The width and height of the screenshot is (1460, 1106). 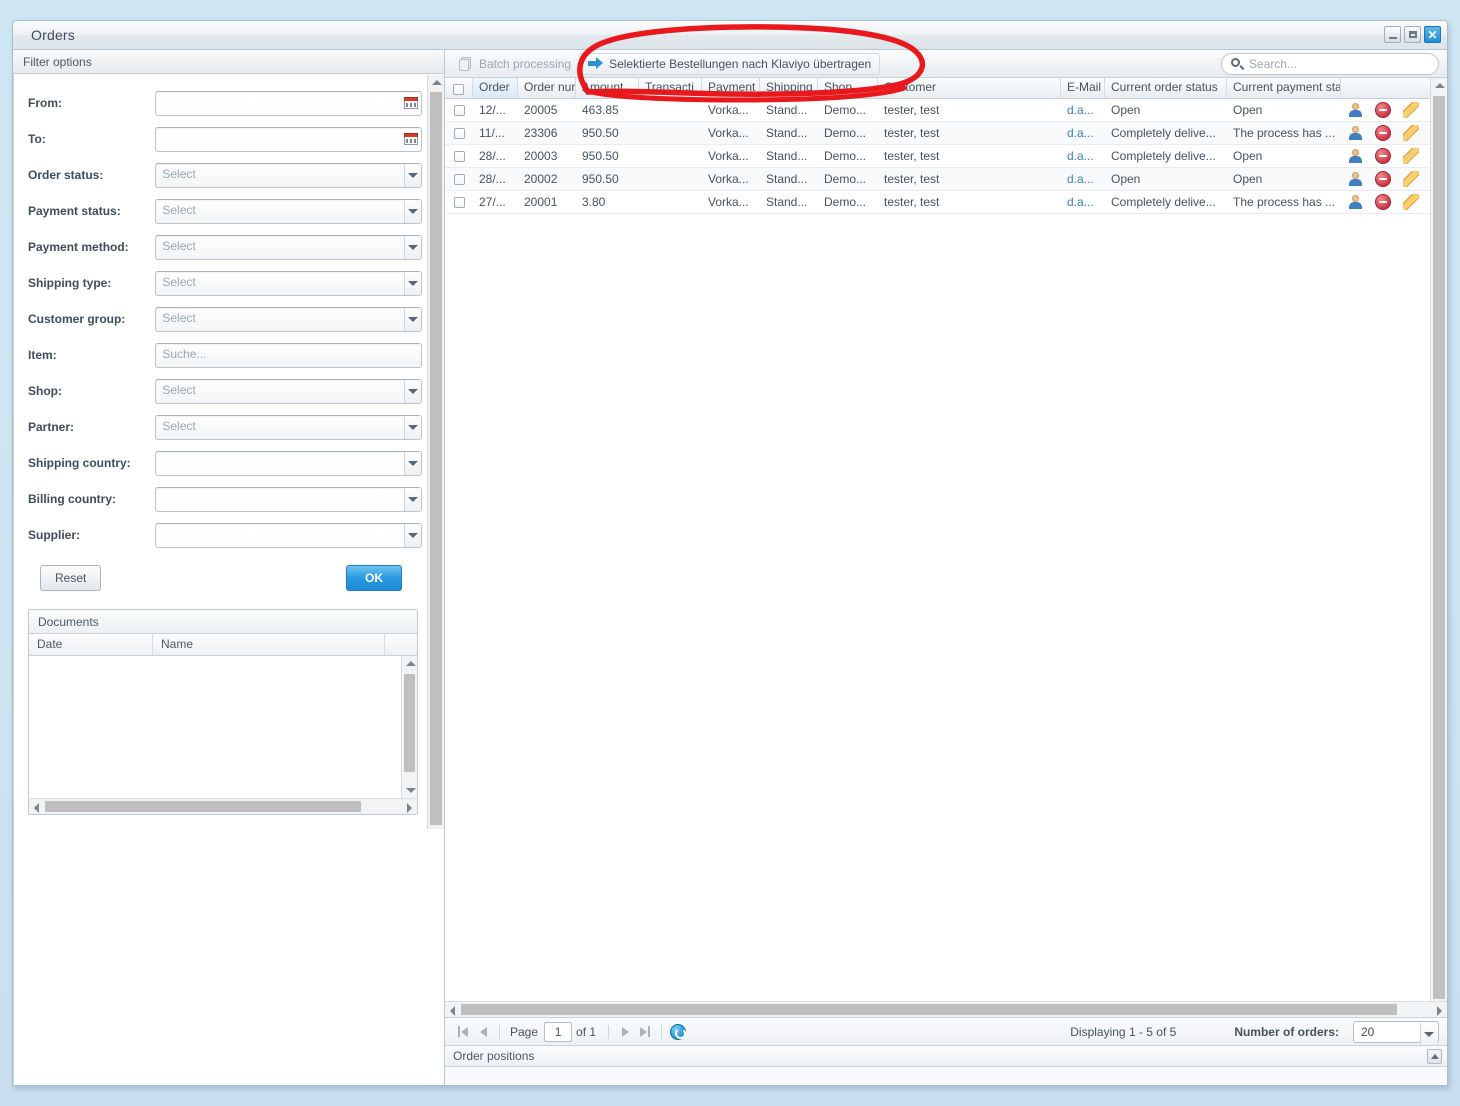 What do you see at coordinates (1434, 1056) in the screenshot?
I see `expand-button` at bounding box center [1434, 1056].